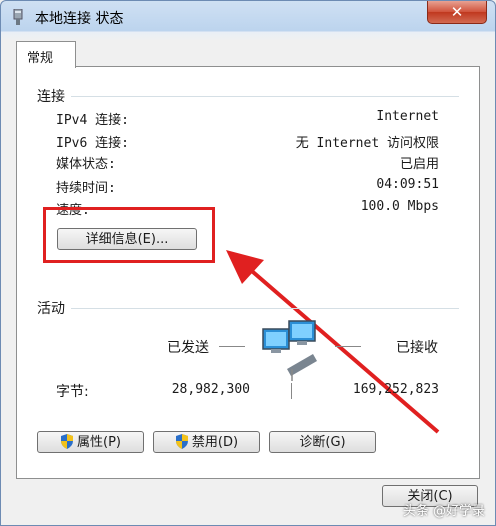 This screenshot has width=496, height=526. What do you see at coordinates (419, 164) in the screenshot?
I see `media-state-value: 已启用` at bounding box center [419, 164].